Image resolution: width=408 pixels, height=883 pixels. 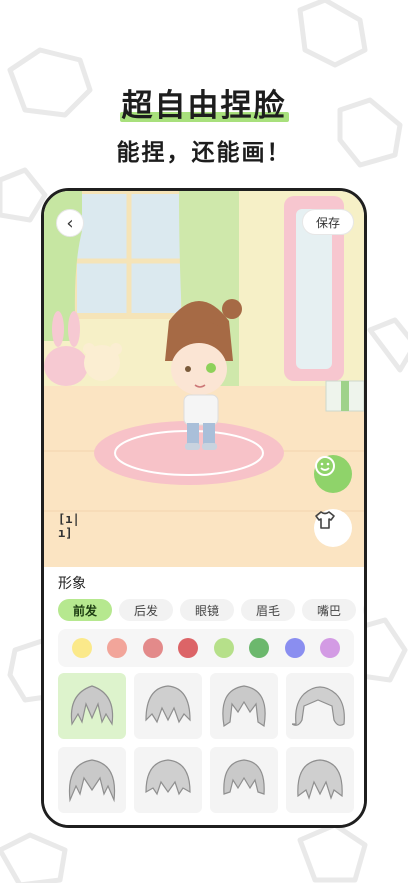 I want to click on tab-mouth: 嘴巴, so click(x=329, y=610).